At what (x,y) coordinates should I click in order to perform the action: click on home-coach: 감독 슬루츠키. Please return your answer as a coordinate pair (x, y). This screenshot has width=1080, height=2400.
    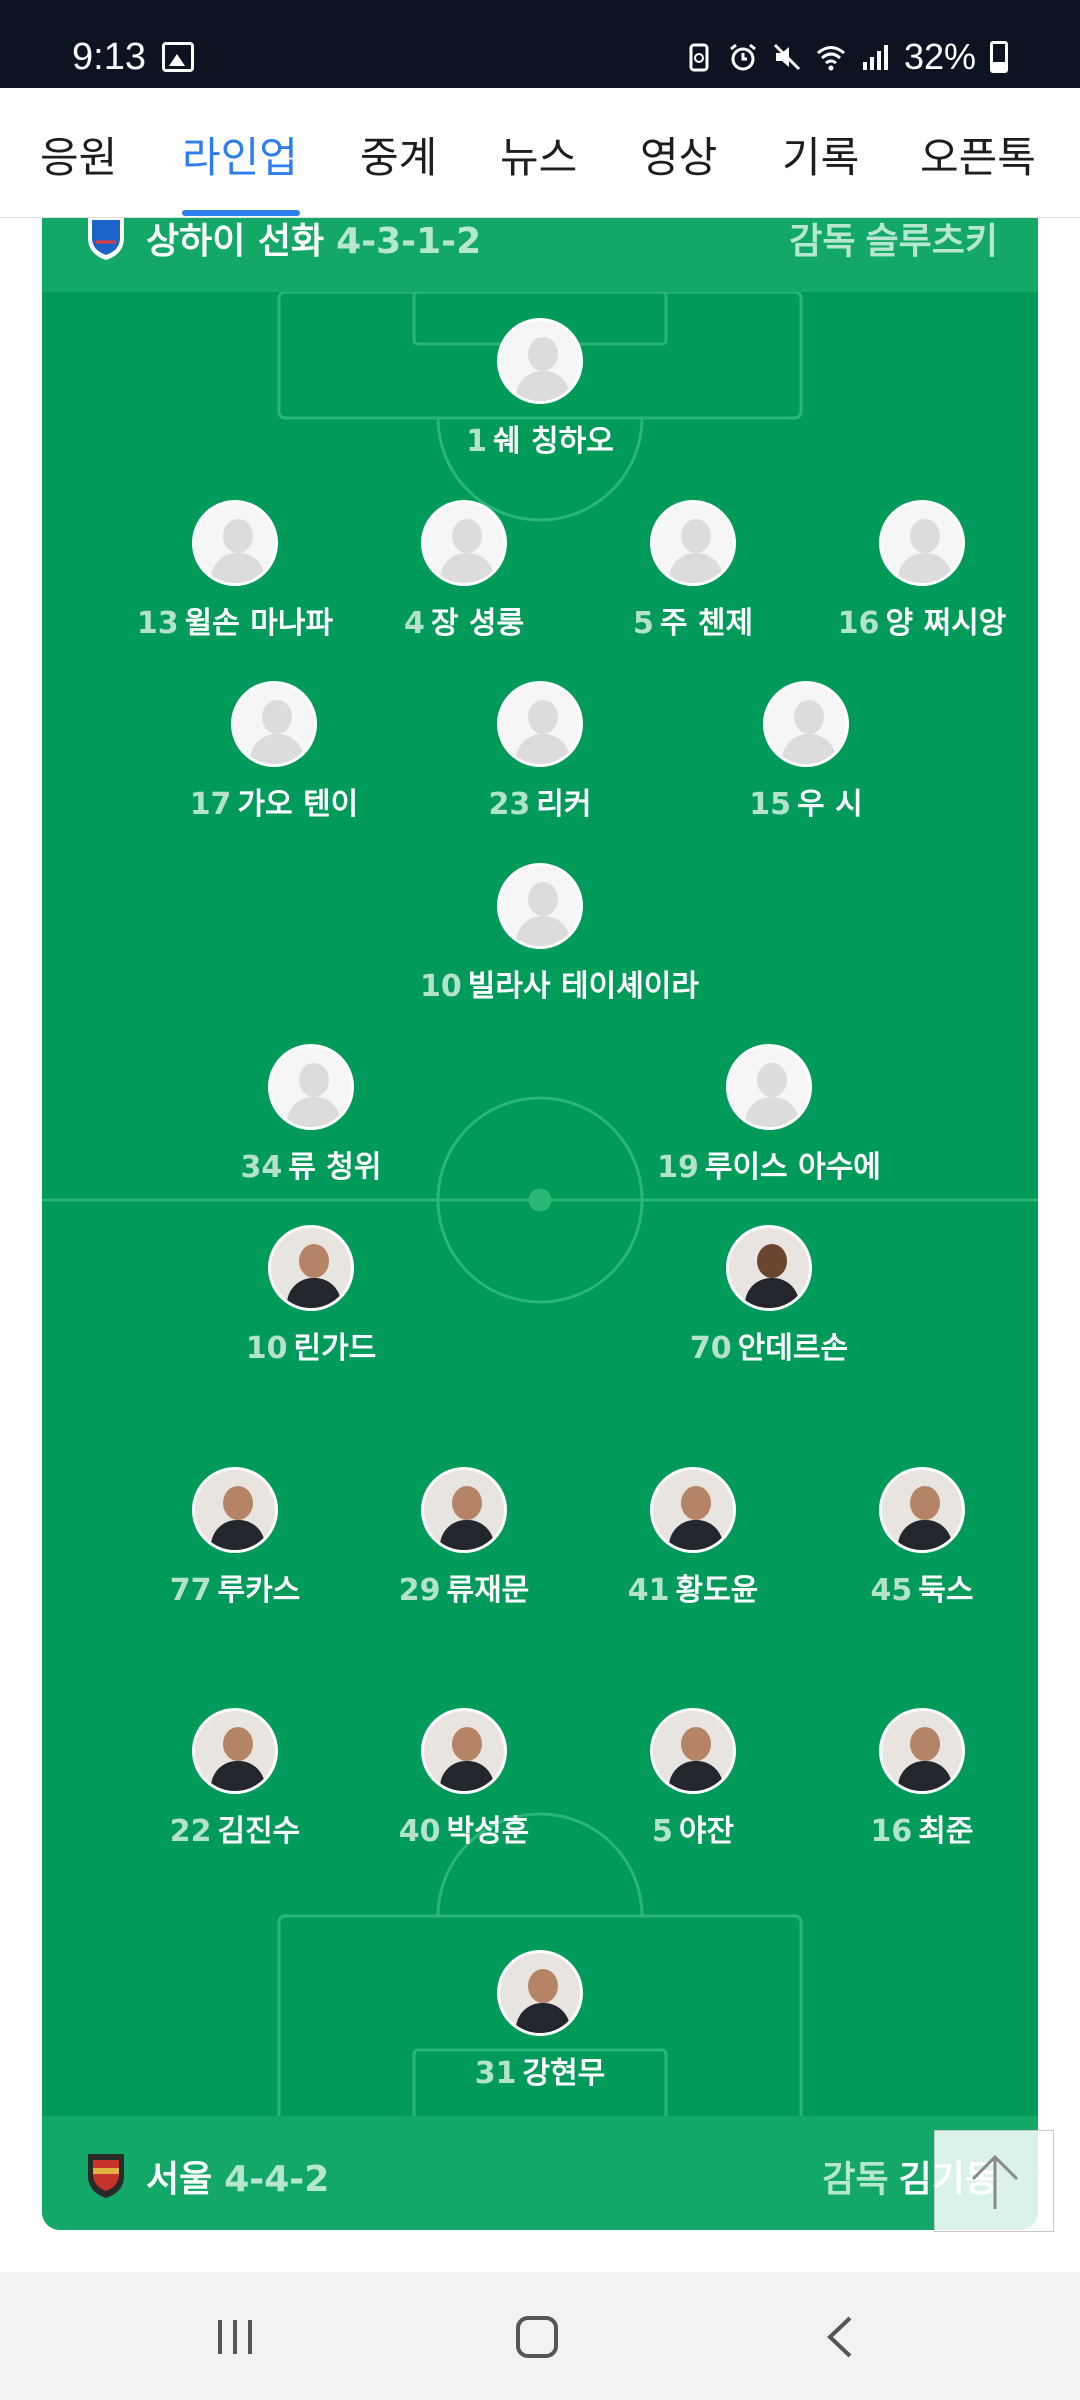
    Looking at the image, I should click on (893, 241).